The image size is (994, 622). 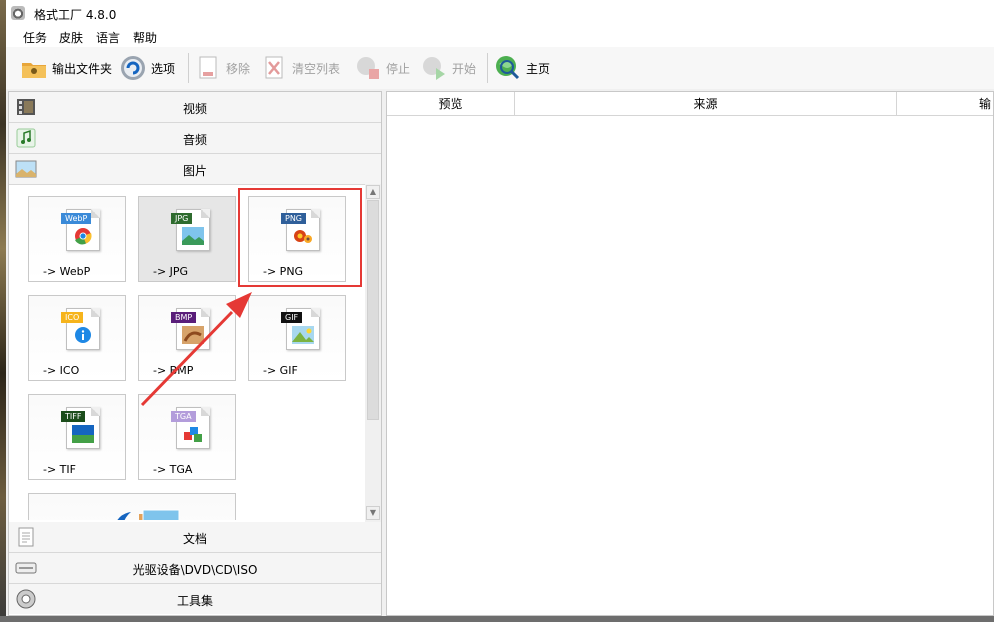 I want to click on composite-icon, so click(x=148, y=514).